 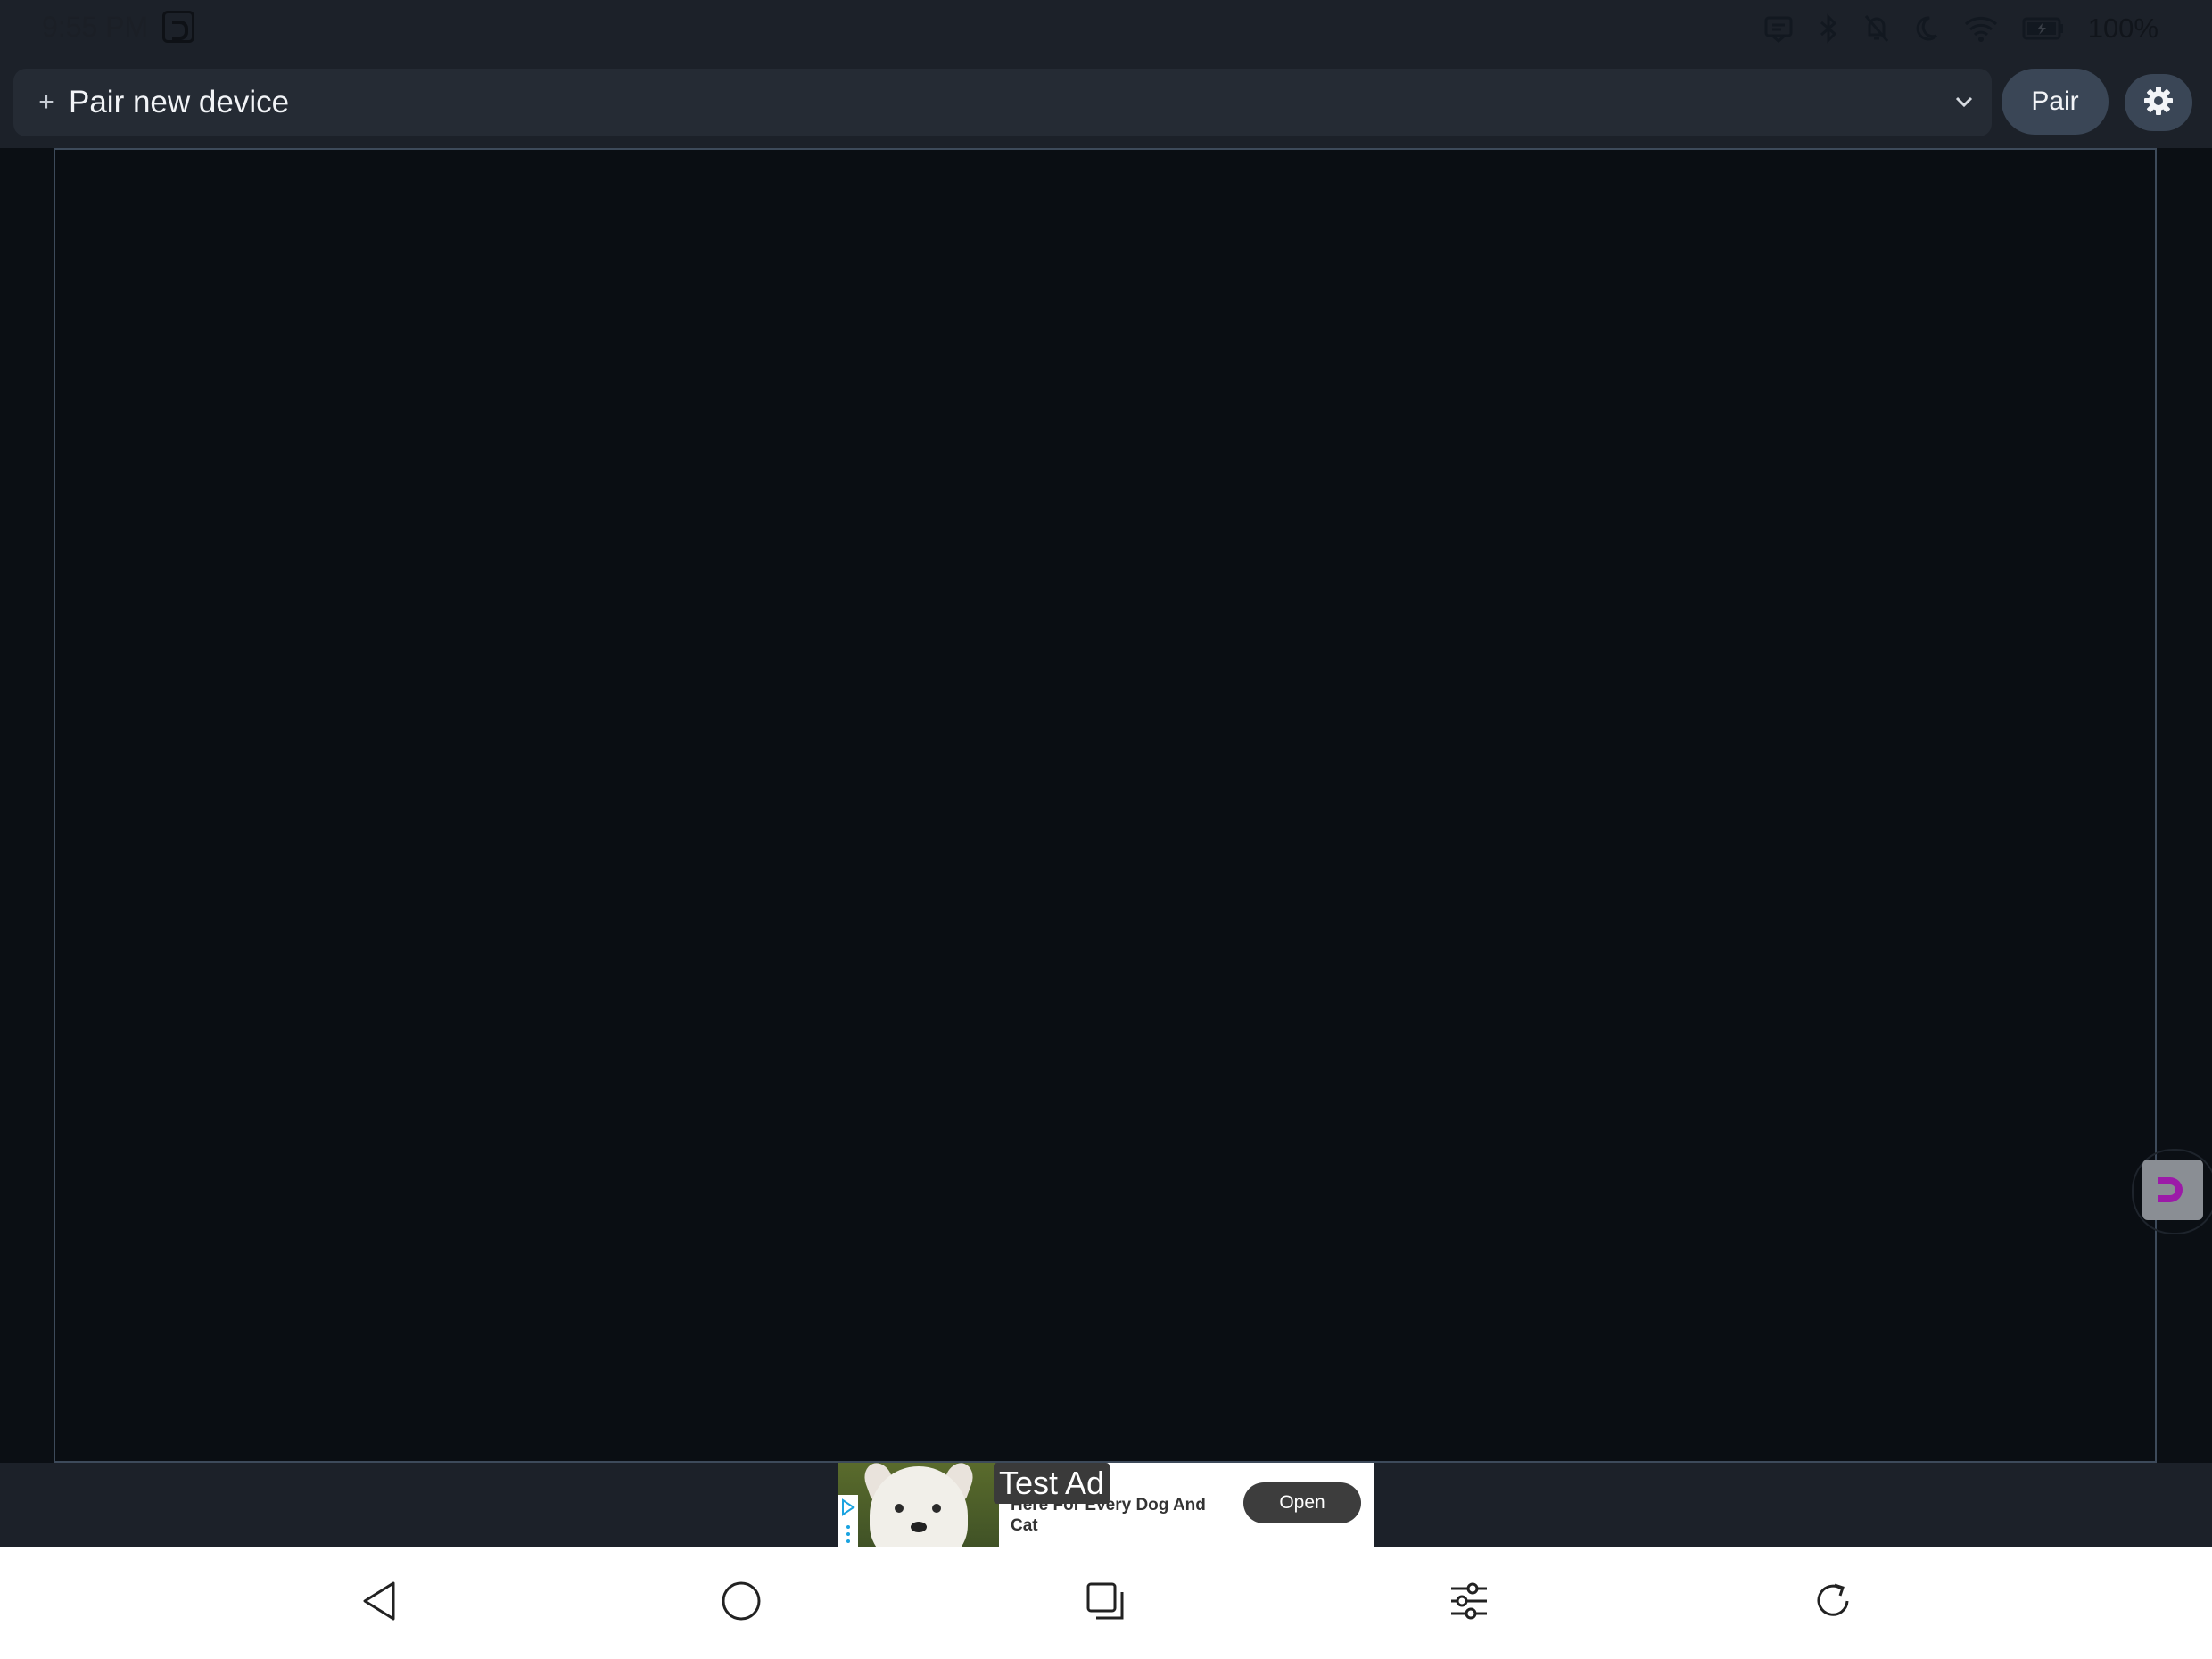 I want to click on settings-button, so click(x=2159, y=103).